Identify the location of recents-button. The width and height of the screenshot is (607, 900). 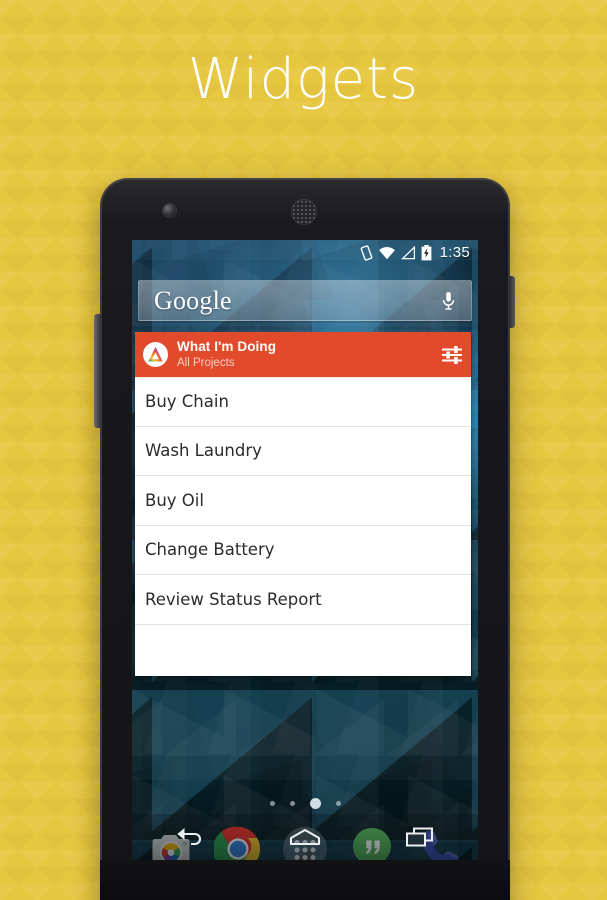
(420, 837).